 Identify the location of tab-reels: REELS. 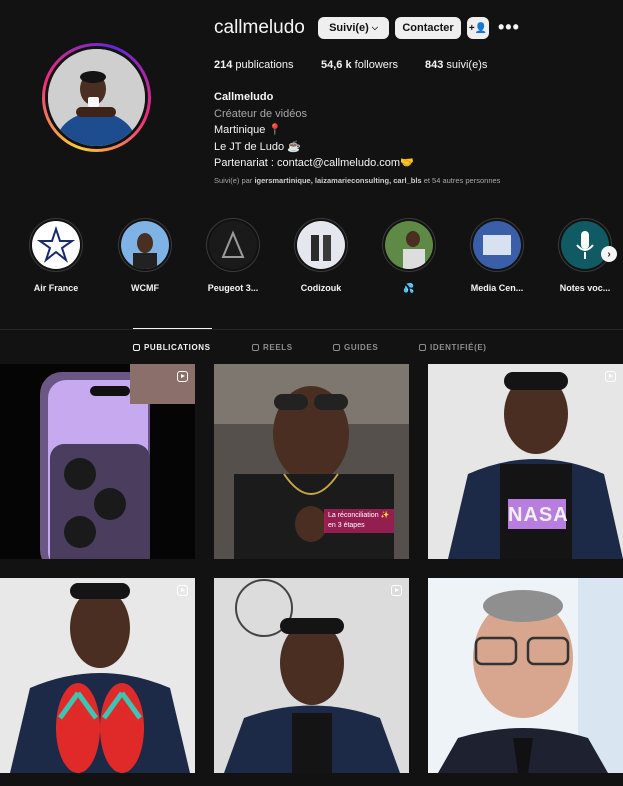
(272, 347).